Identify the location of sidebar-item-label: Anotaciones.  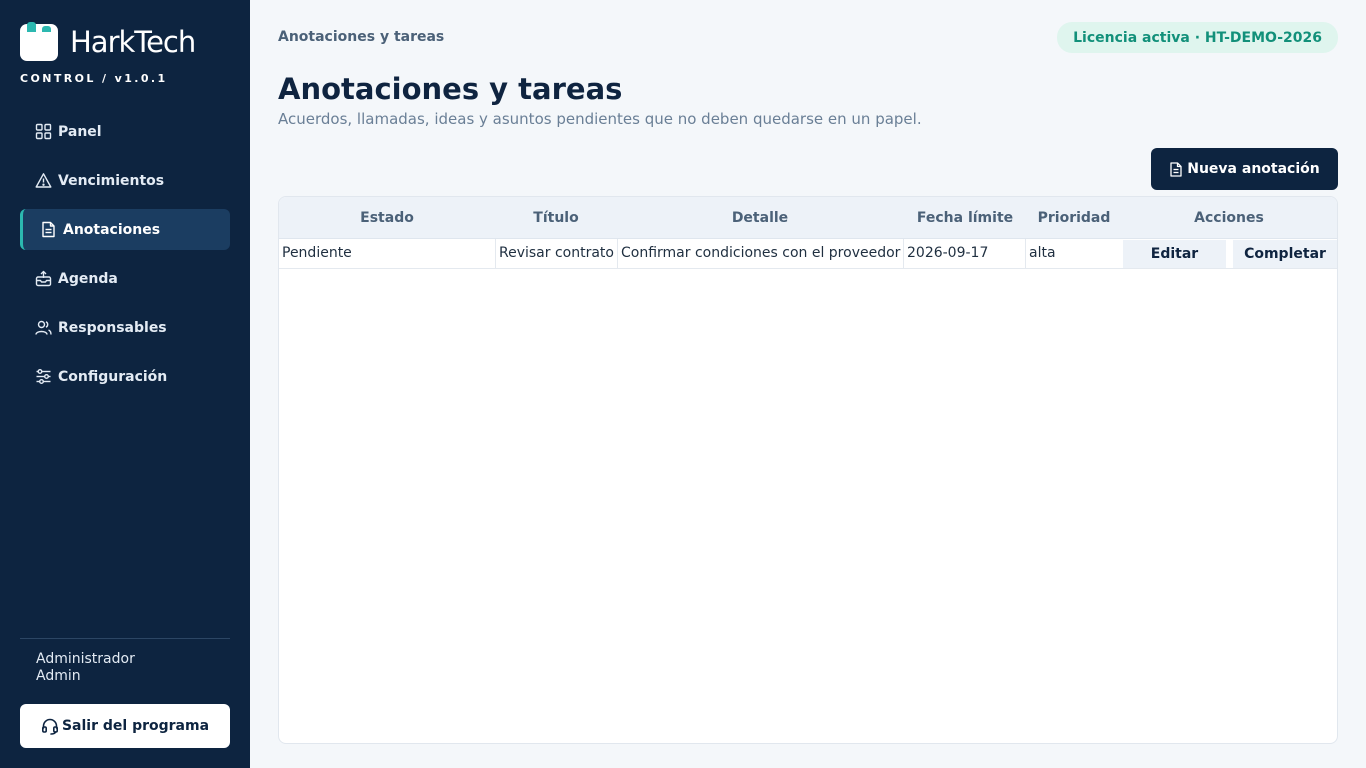
(112, 229).